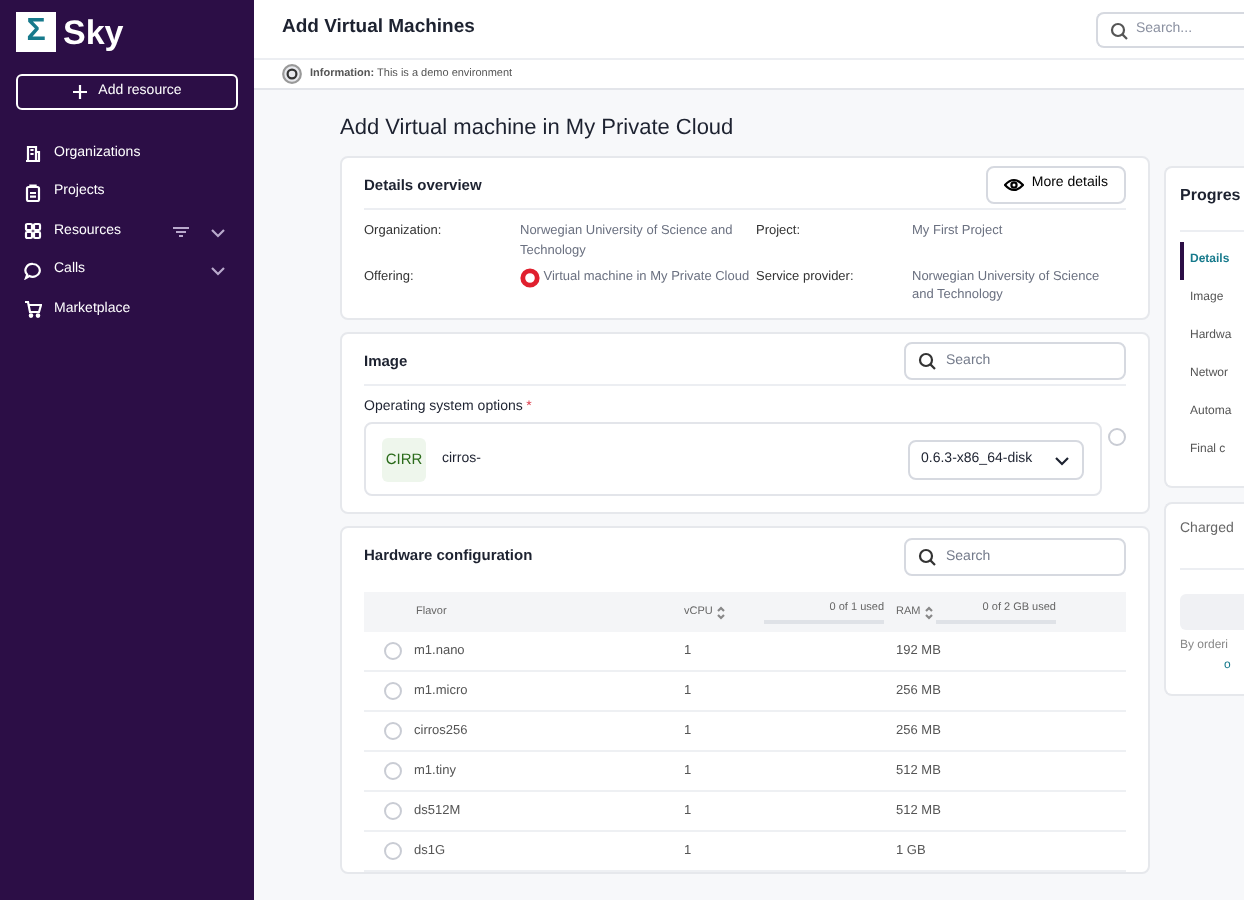  Describe the element at coordinates (33, 153) in the screenshot. I see `building-icon` at that location.